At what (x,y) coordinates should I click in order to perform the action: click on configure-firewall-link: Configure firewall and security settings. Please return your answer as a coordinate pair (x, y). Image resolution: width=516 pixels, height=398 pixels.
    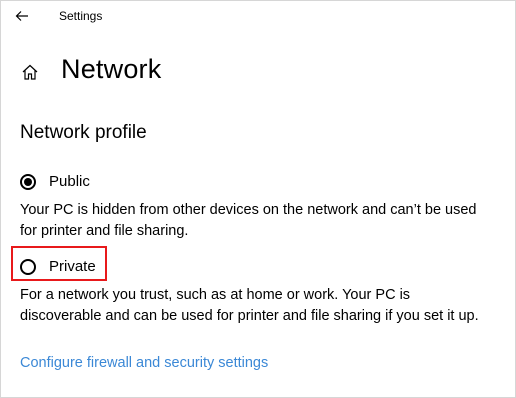
    Looking at the image, I should click on (144, 363).